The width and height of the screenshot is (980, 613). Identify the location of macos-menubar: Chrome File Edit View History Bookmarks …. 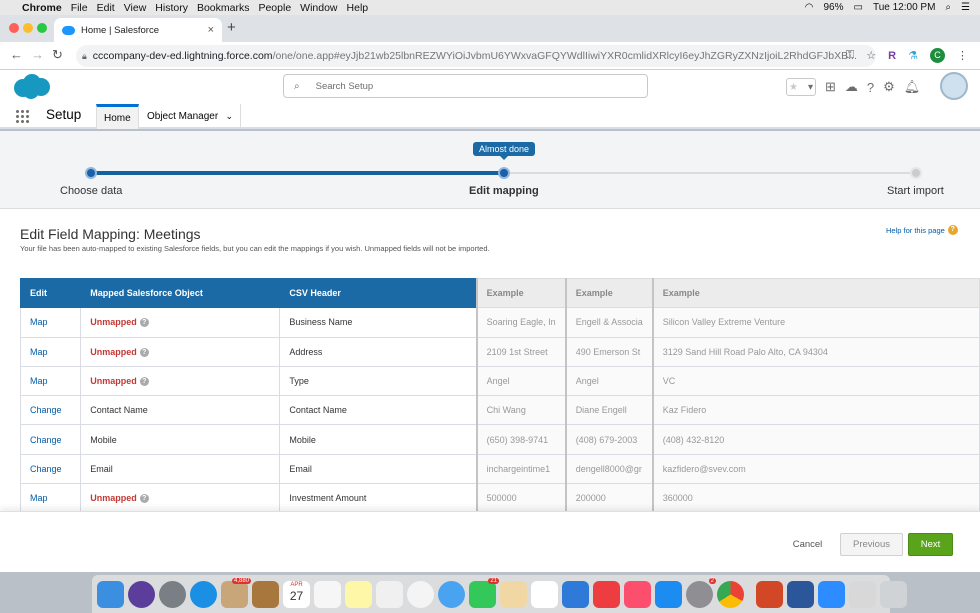
(490, 7).